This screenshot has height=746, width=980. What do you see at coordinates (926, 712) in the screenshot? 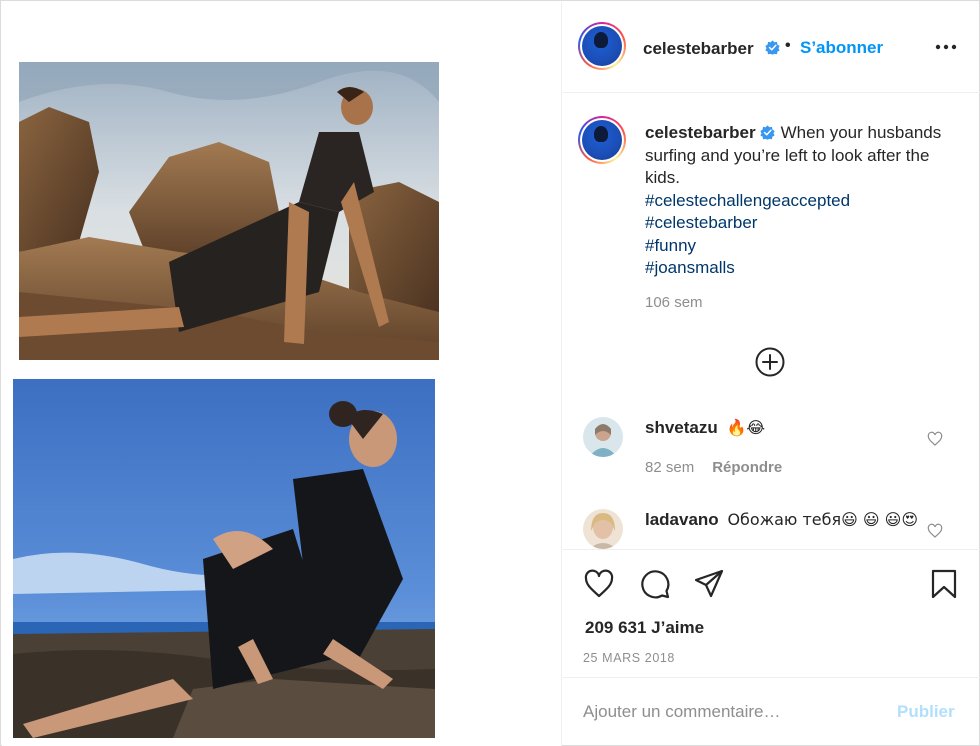
I see `publish-button: Publier` at bounding box center [926, 712].